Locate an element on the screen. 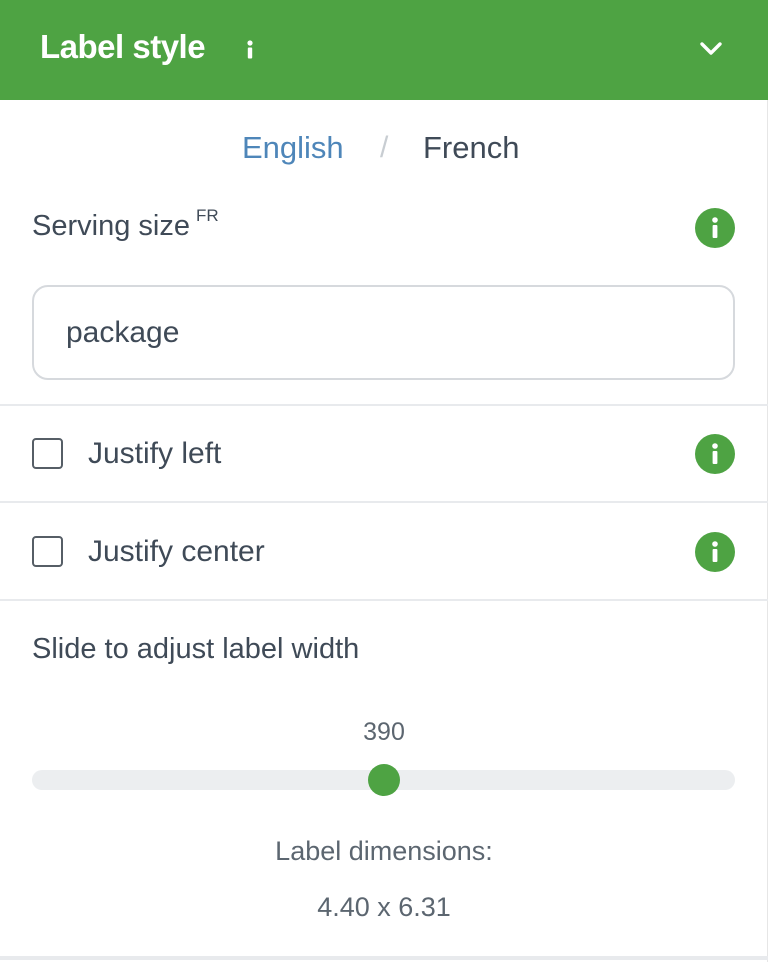  justify-left-checkbox is located at coordinates (47, 453).